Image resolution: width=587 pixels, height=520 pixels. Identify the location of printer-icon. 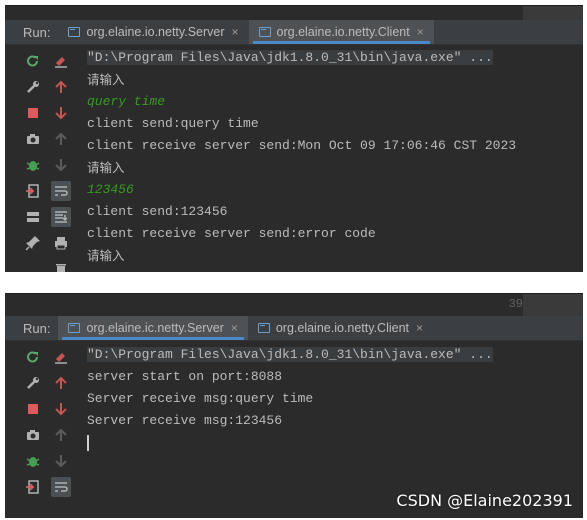
(61, 243).